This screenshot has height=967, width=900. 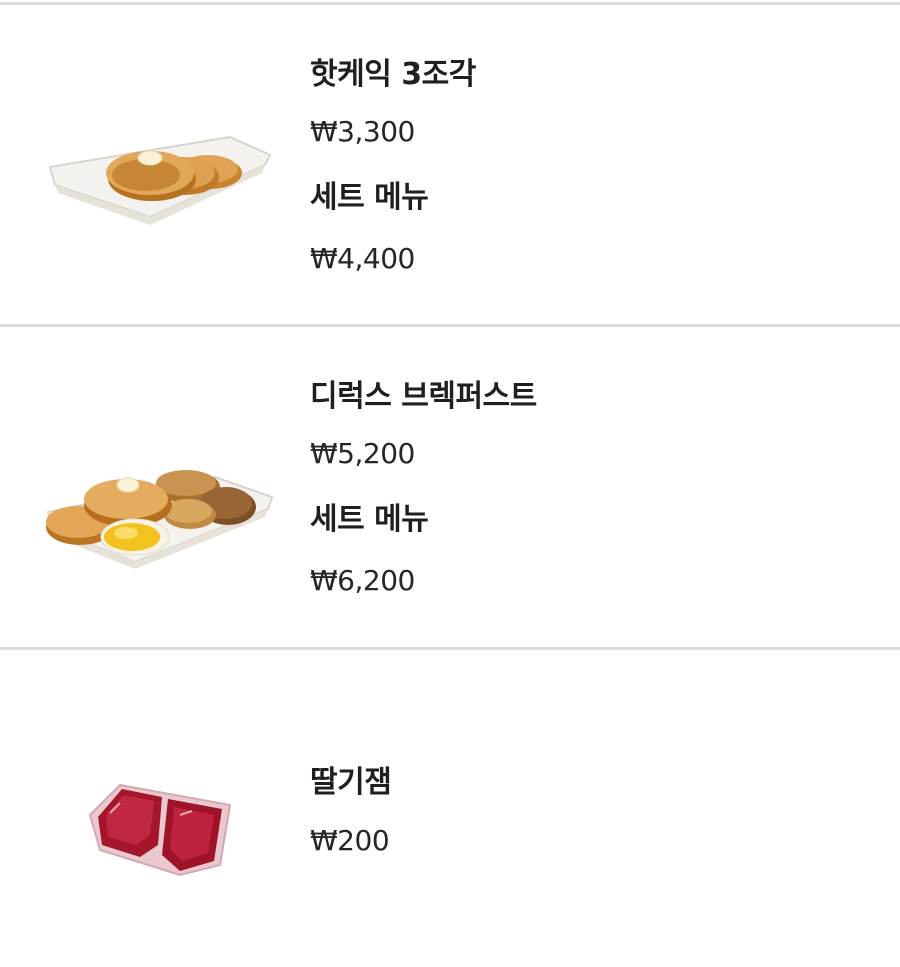 I want to click on item-name: 핫케익 3조각, so click(x=393, y=74).